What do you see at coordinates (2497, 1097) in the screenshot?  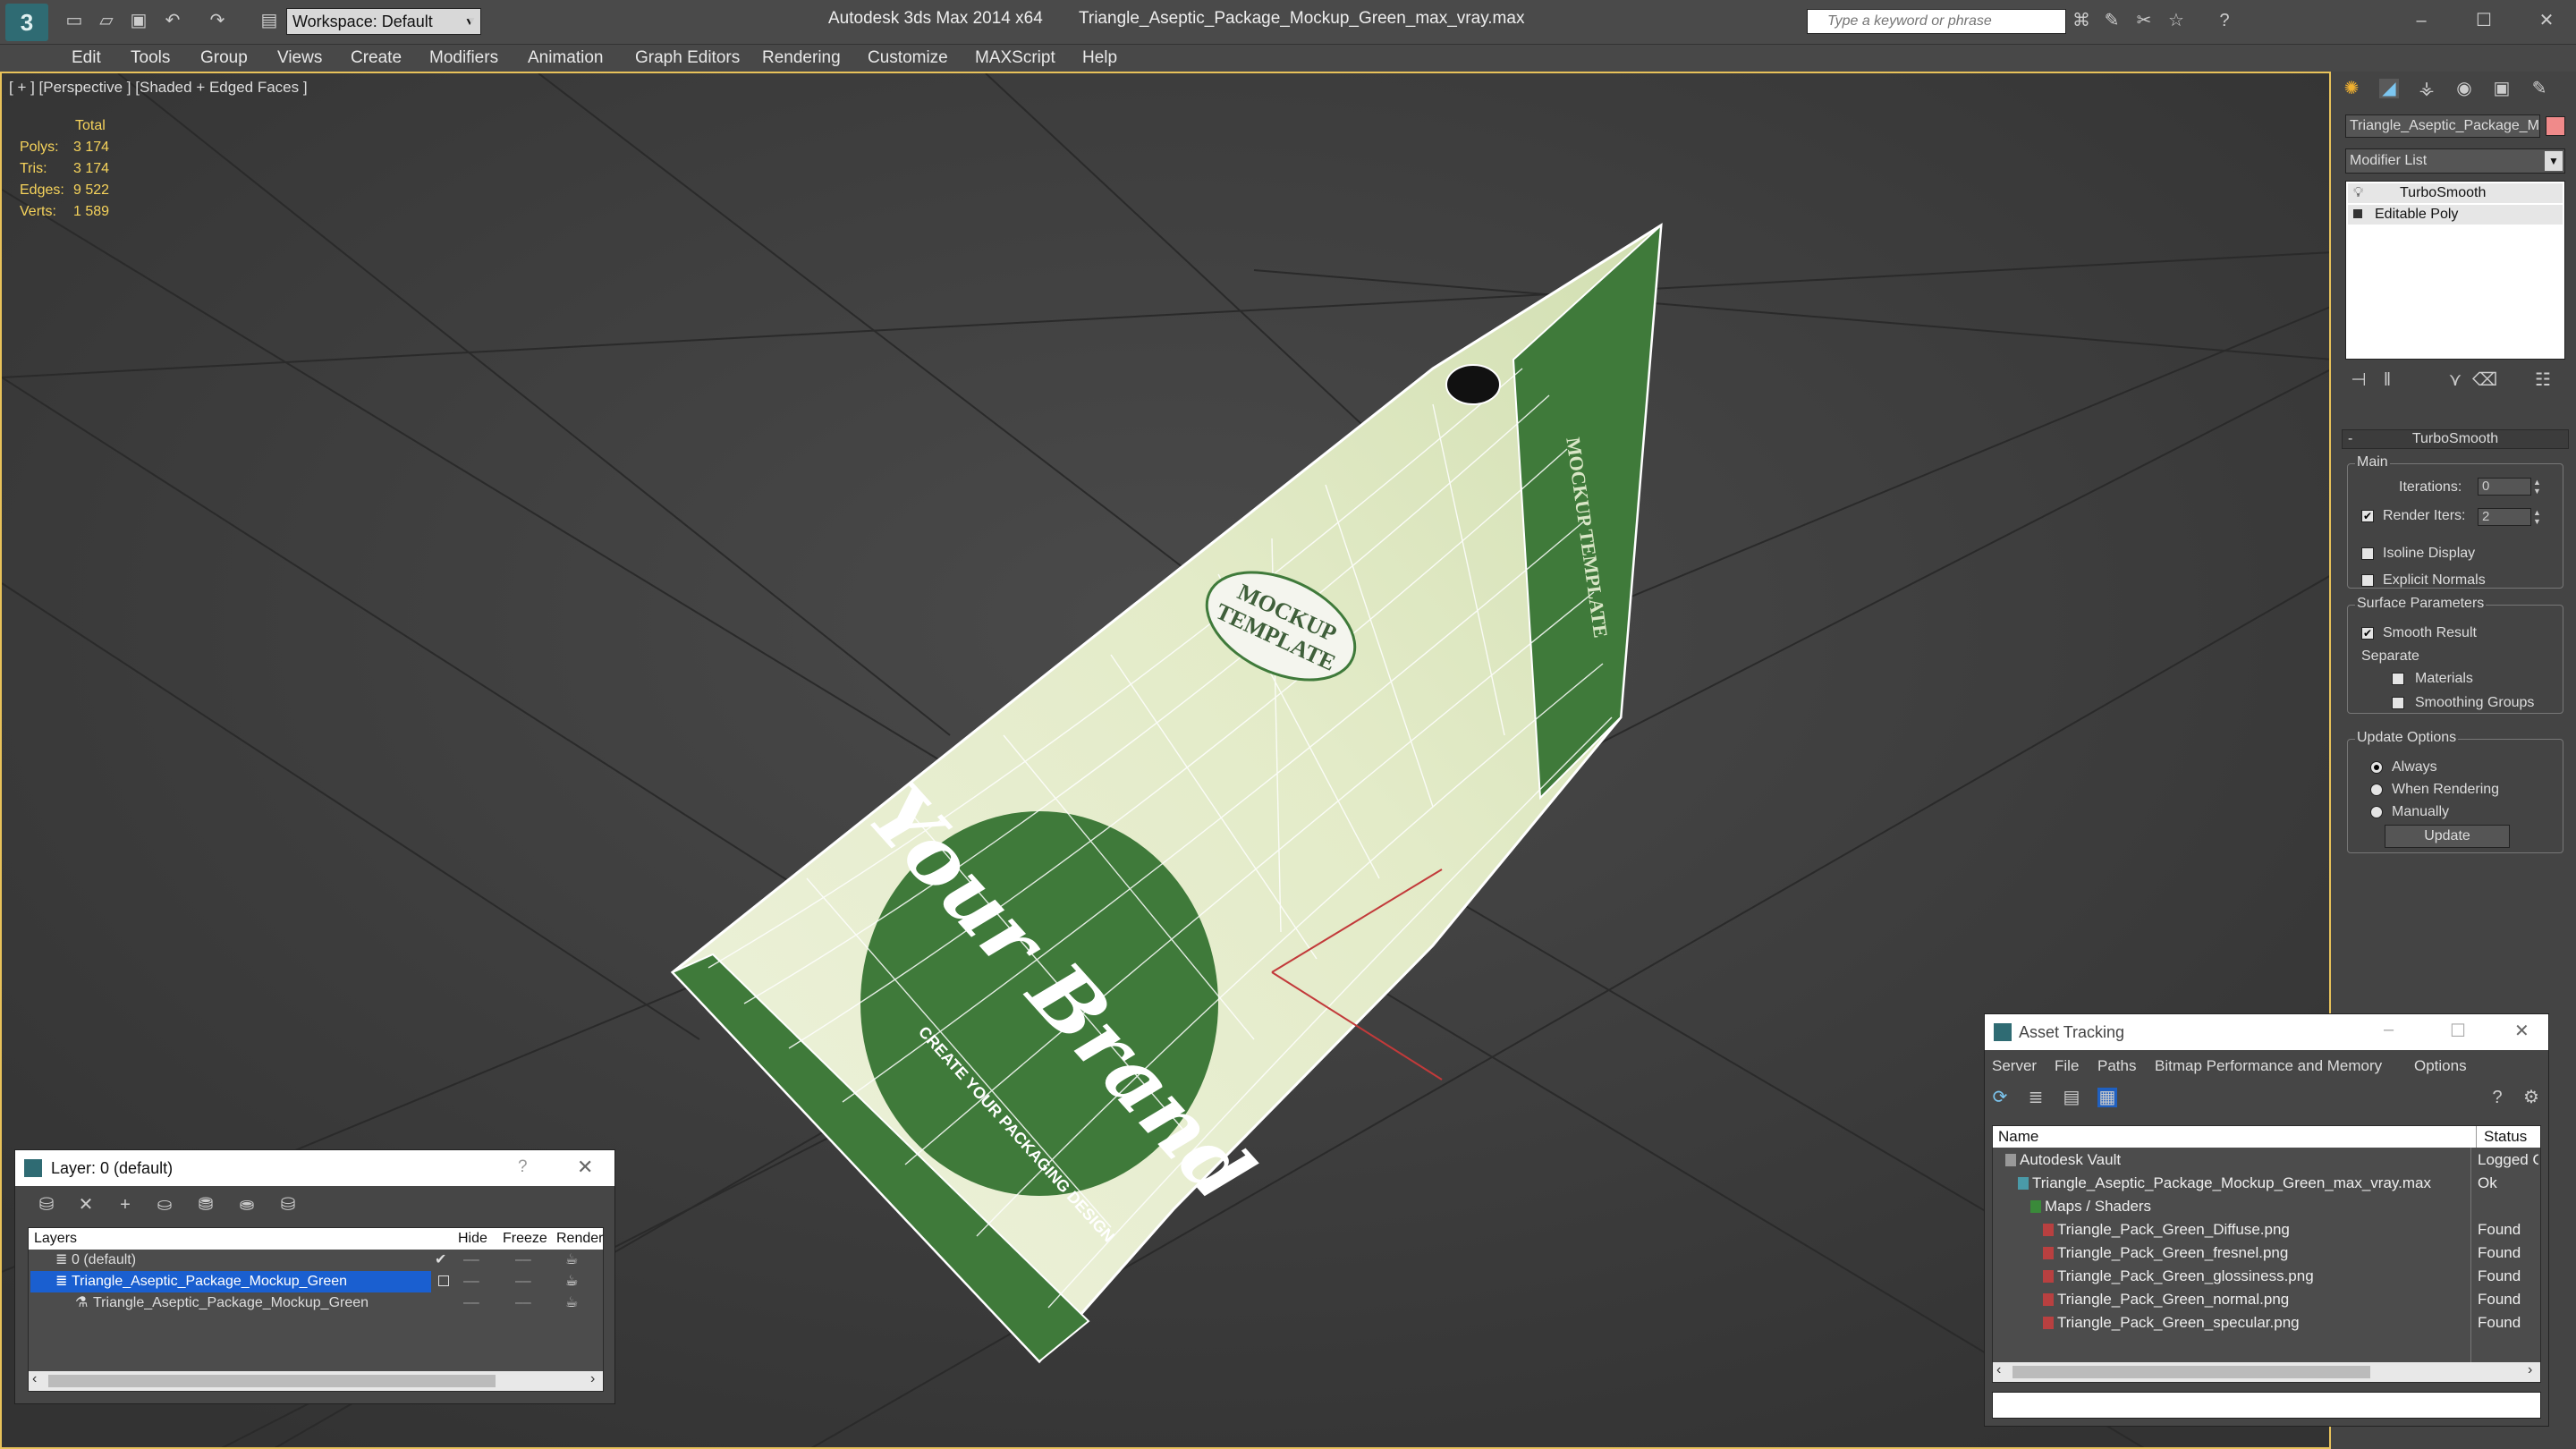 I see `help-icon: ?` at bounding box center [2497, 1097].